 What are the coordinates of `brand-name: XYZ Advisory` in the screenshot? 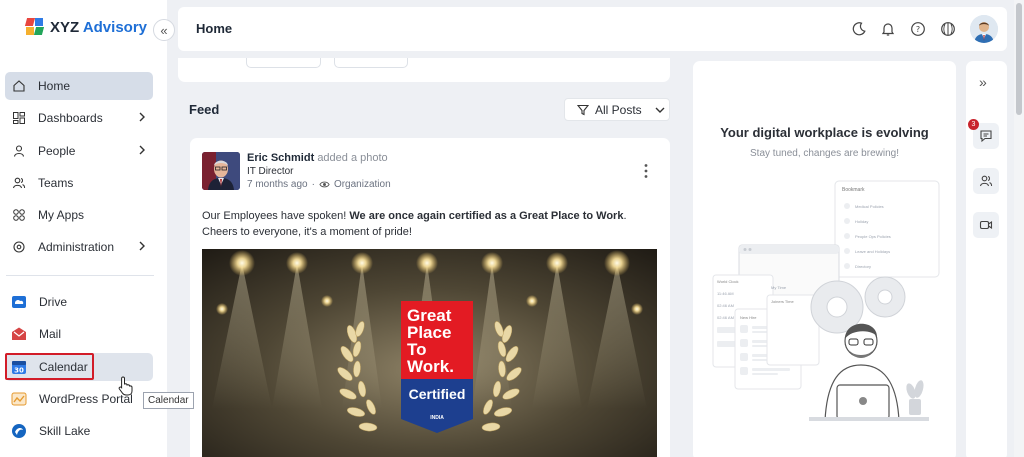 It's located at (99, 27).